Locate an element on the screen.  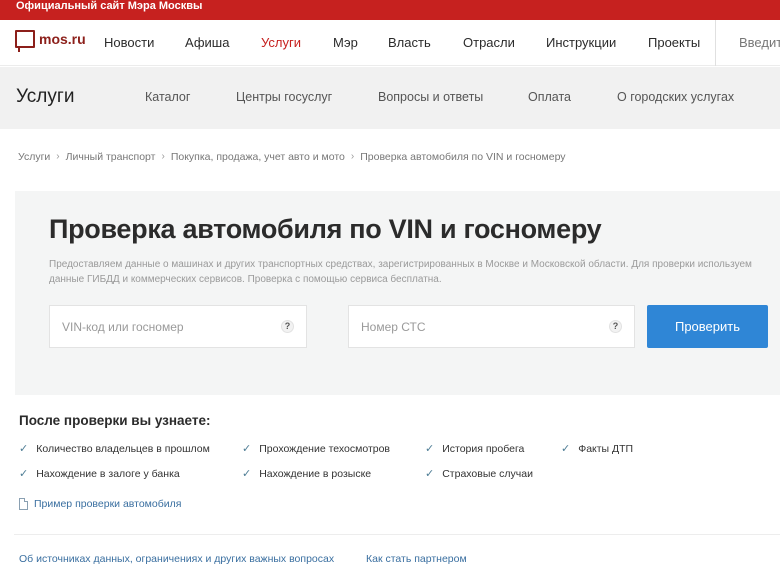
section-title: Услуги is located at coordinates (45, 96).